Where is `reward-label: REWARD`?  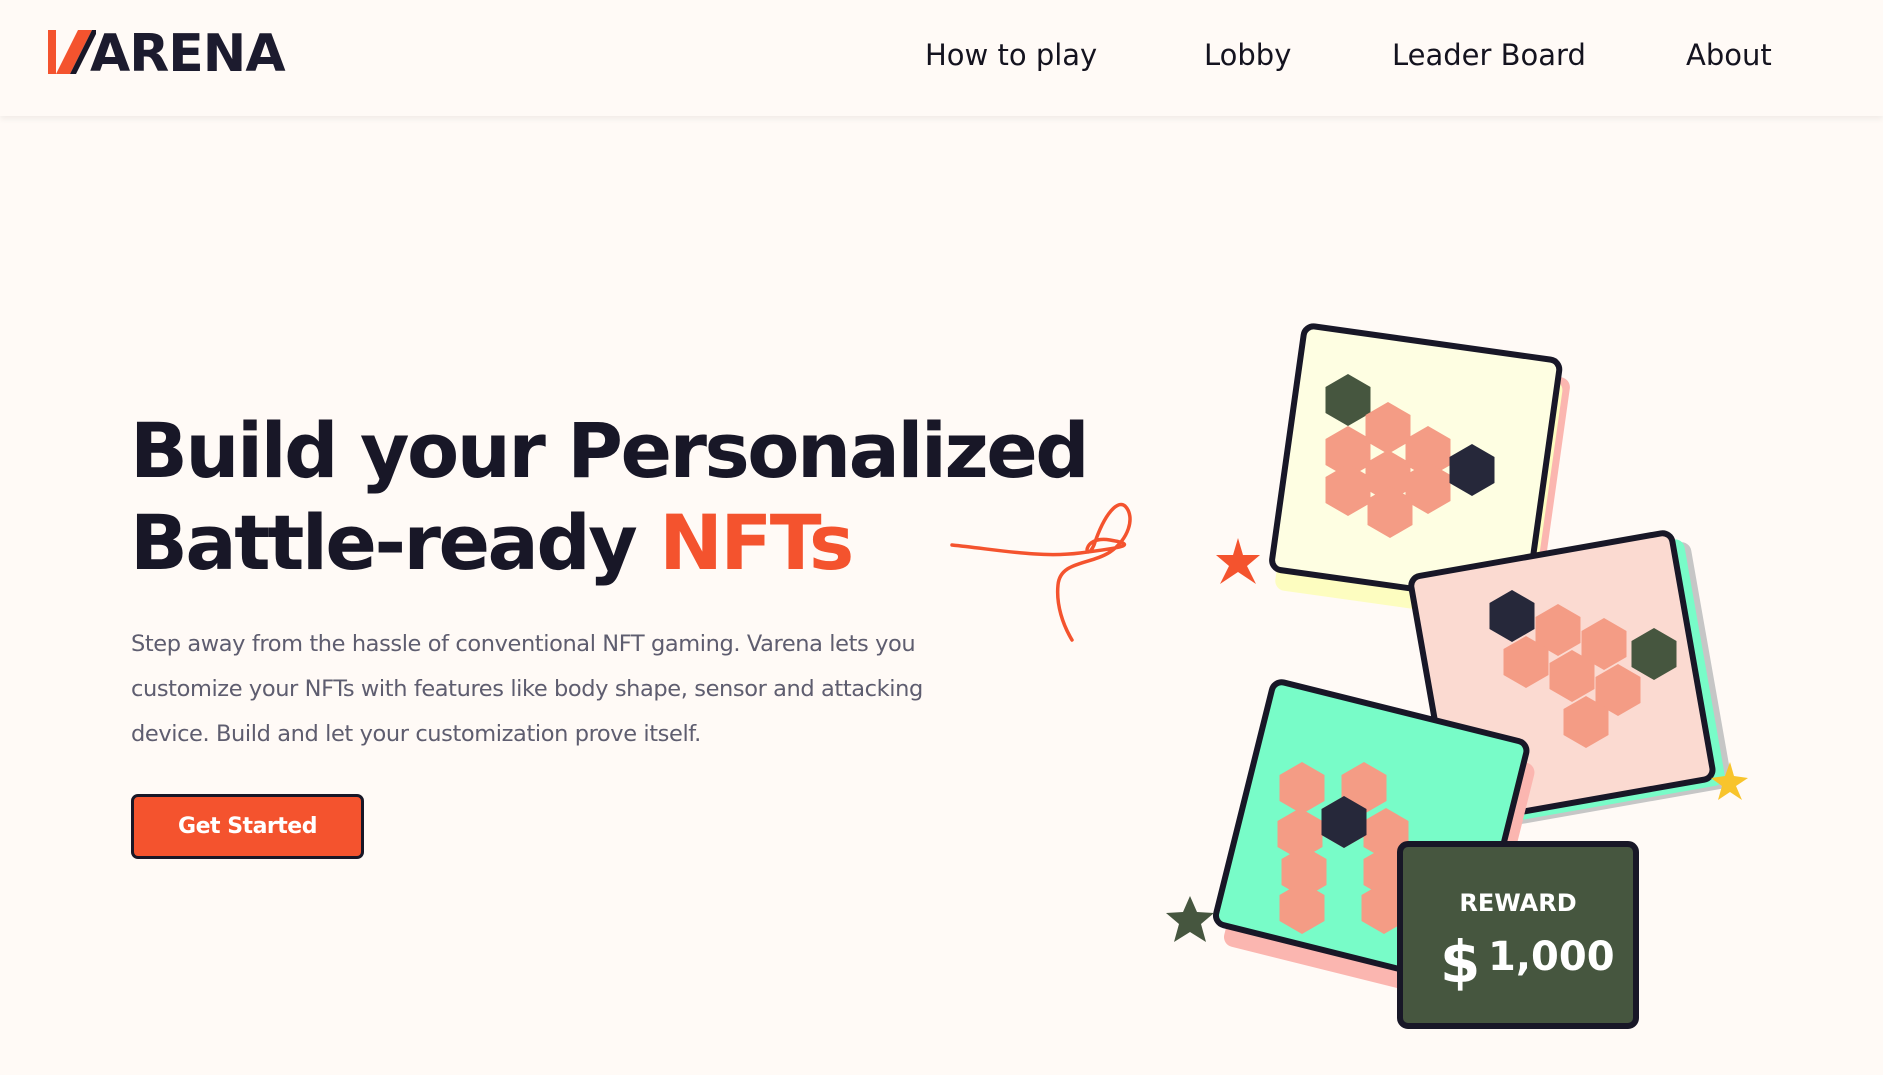 reward-label: REWARD is located at coordinates (1517, 903).